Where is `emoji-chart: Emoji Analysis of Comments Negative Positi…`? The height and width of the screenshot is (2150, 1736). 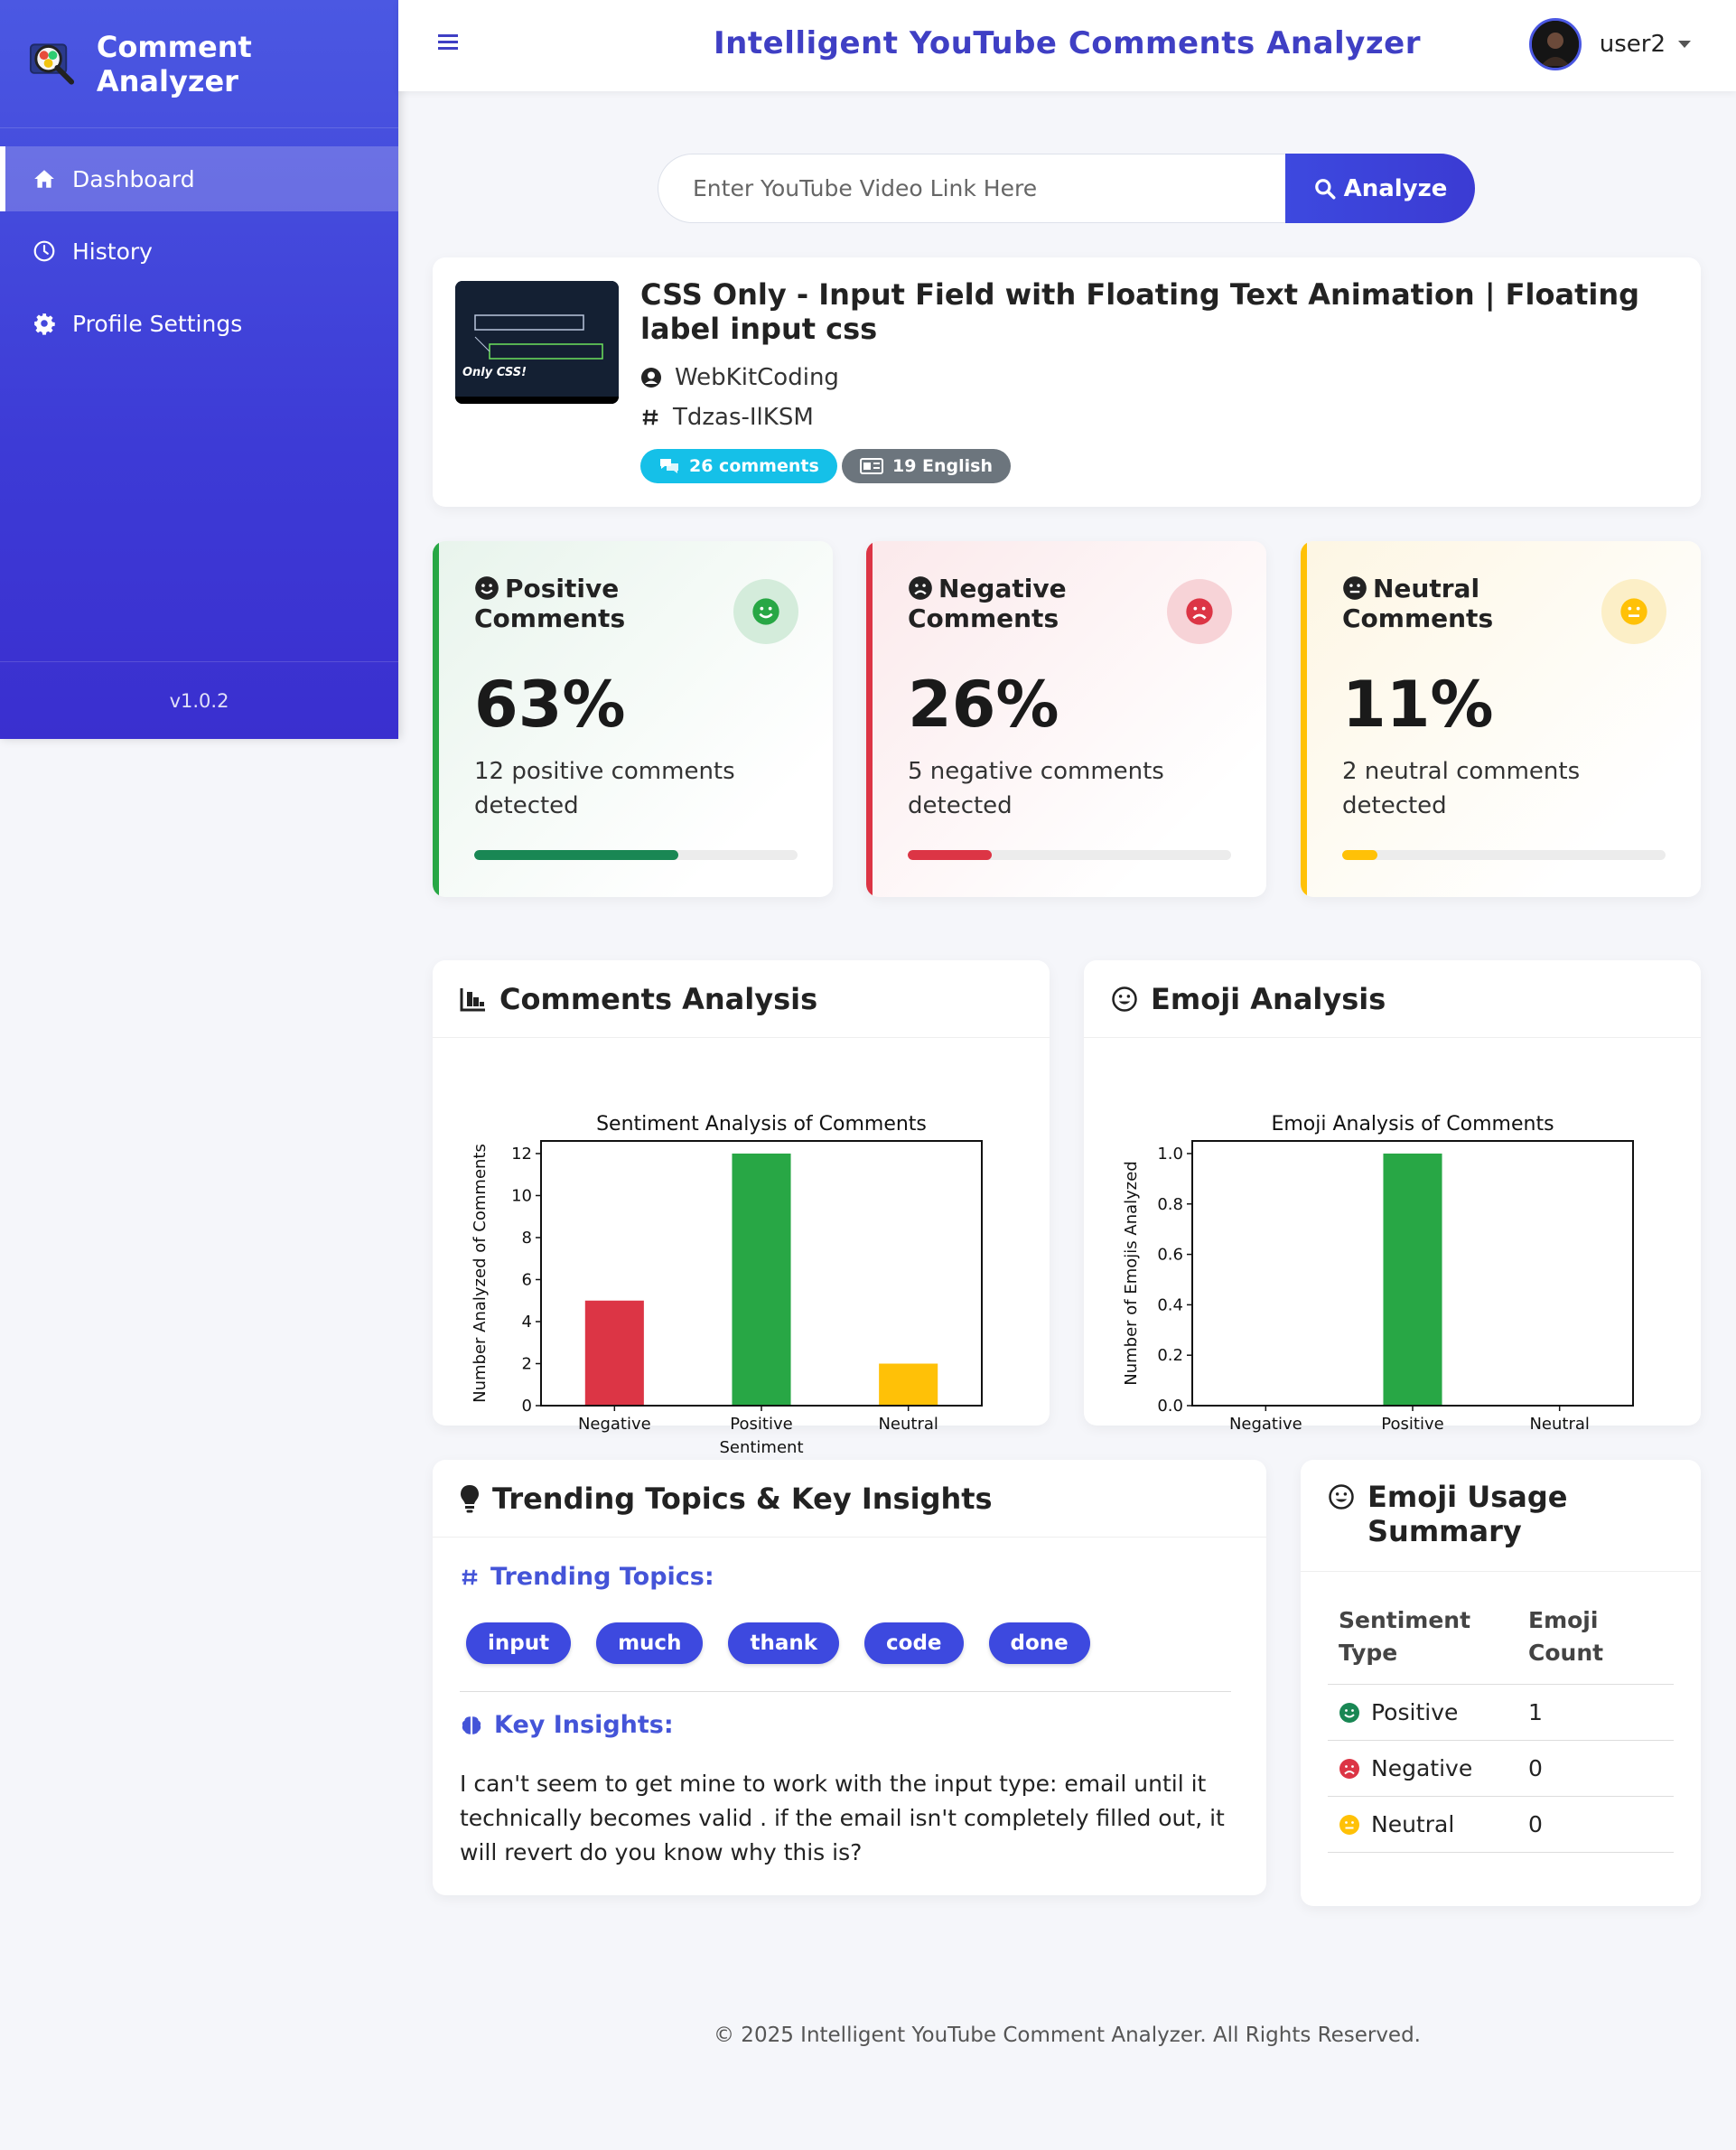 emoji-chart: Emoji Analysis of Comments Negative Positi… is located at coordinates (1378, 1273).